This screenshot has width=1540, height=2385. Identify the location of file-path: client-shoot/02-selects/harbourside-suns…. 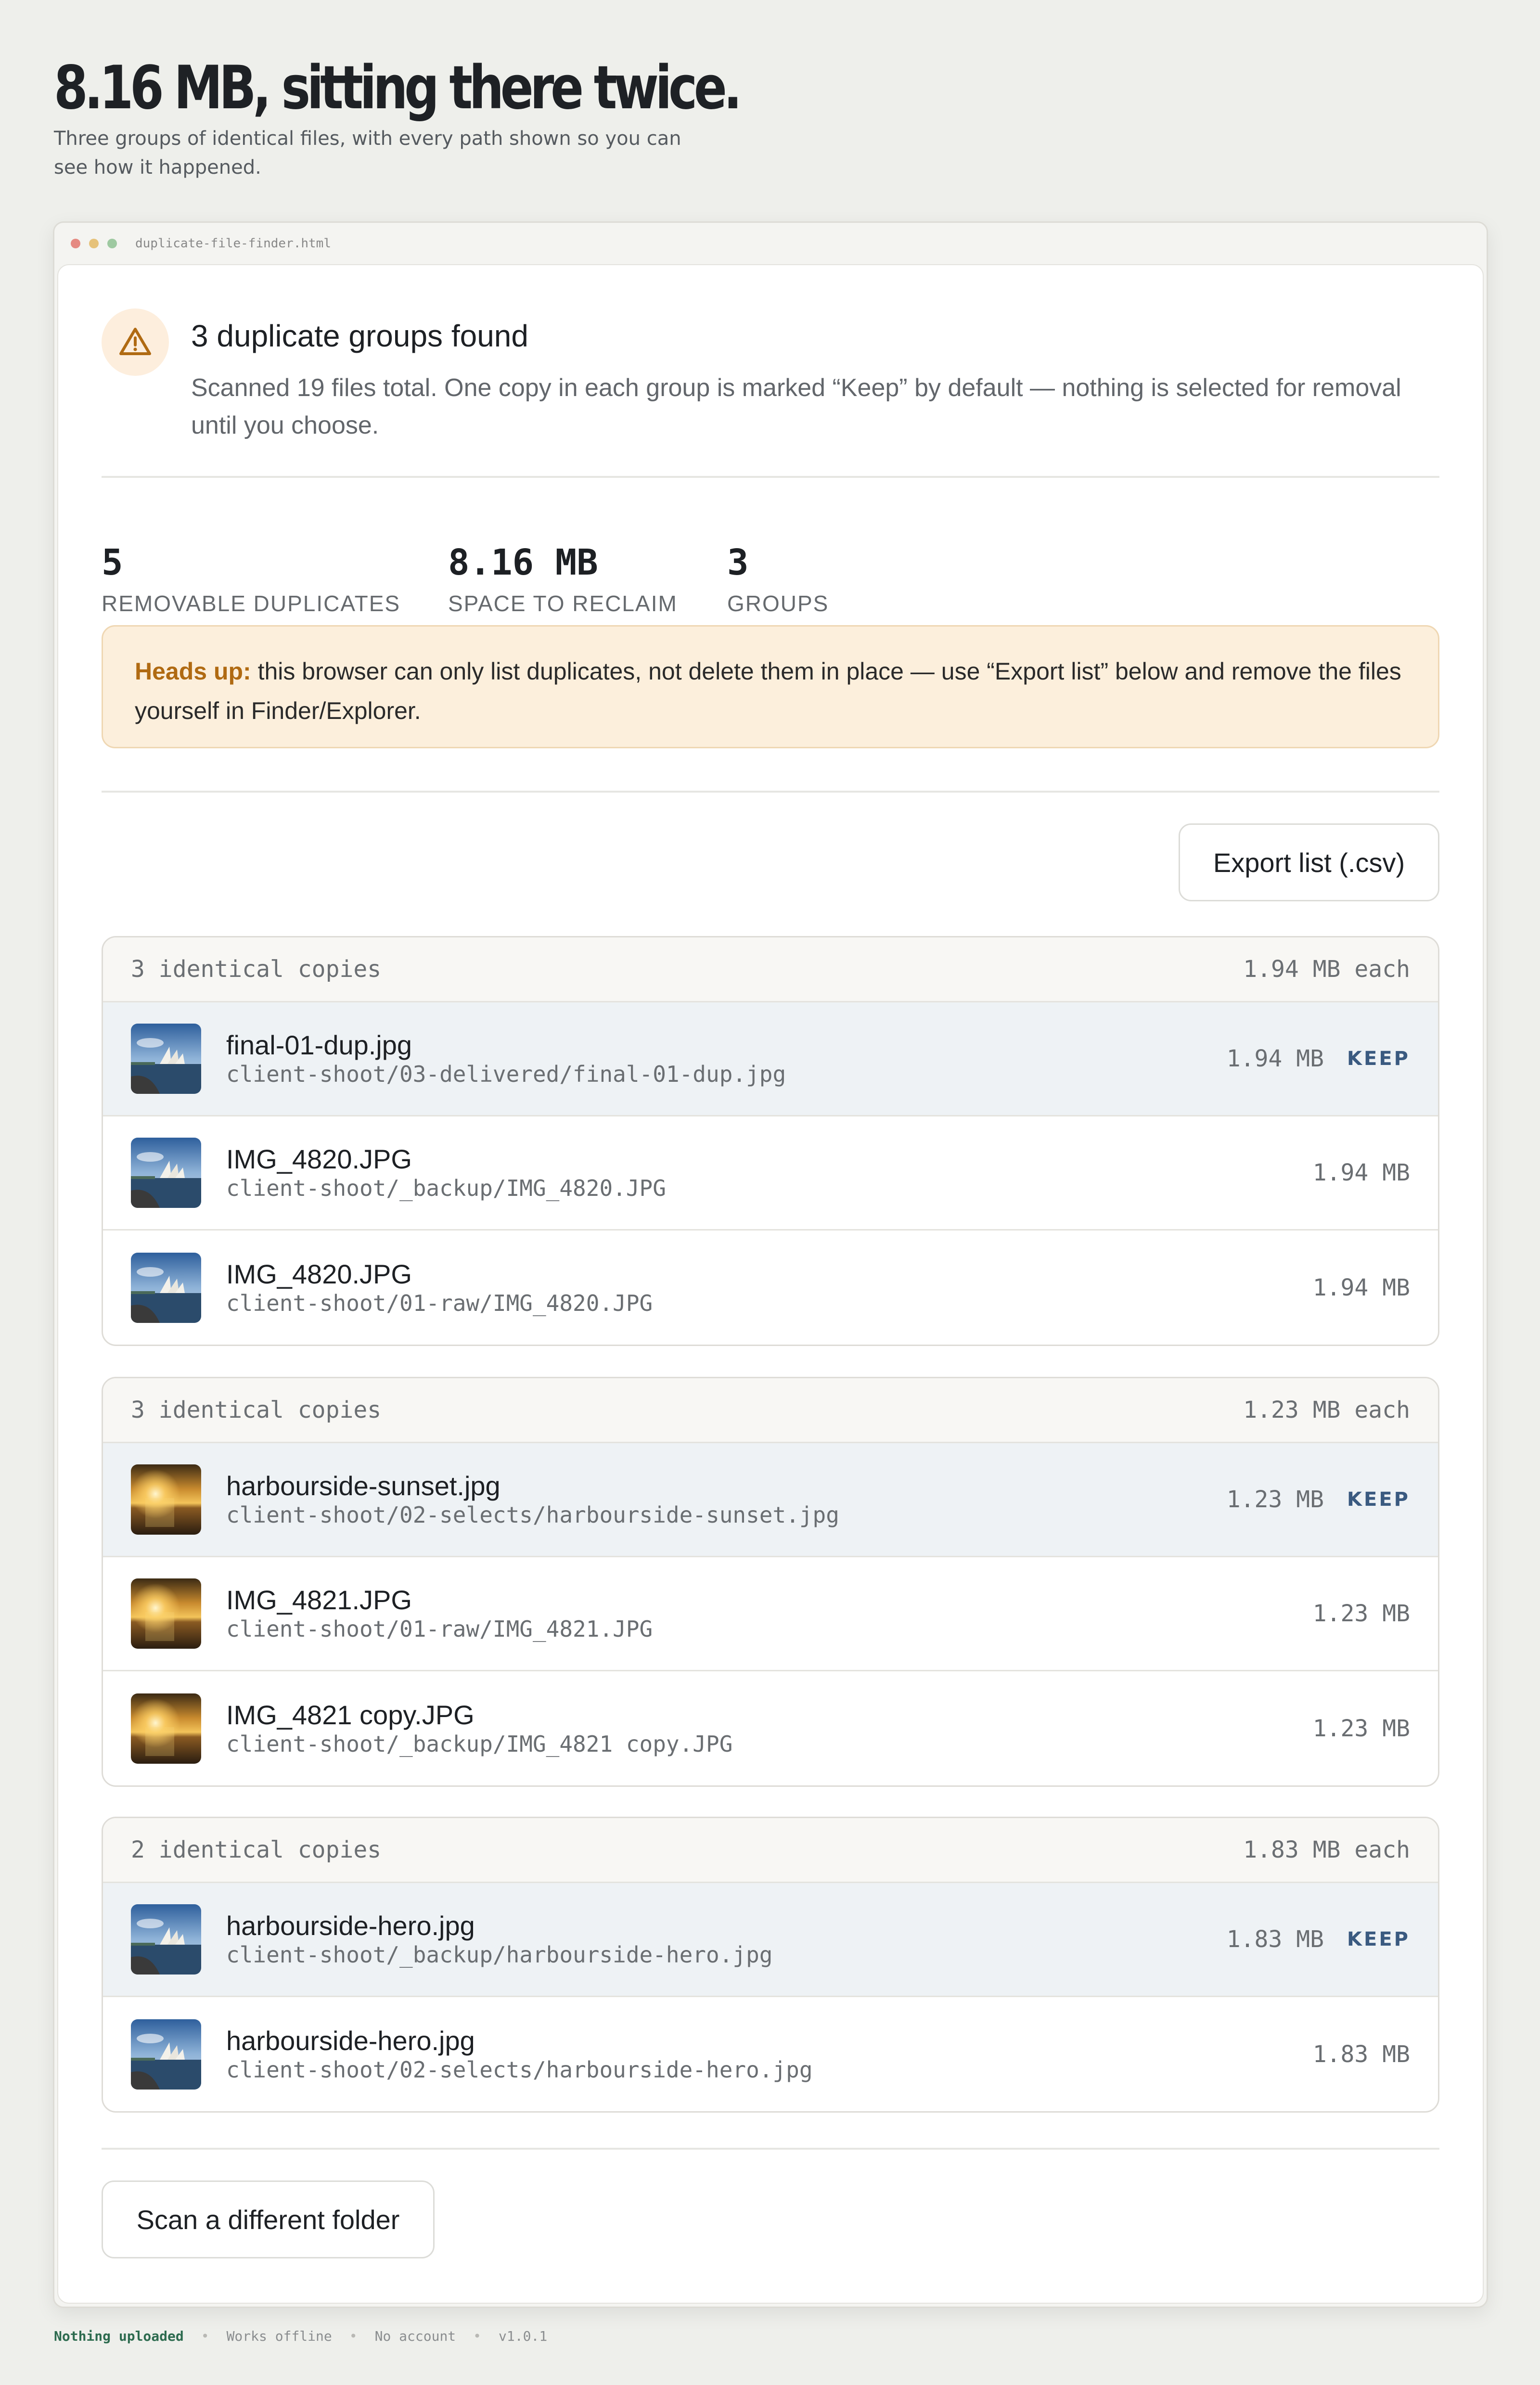
(532, 1515).